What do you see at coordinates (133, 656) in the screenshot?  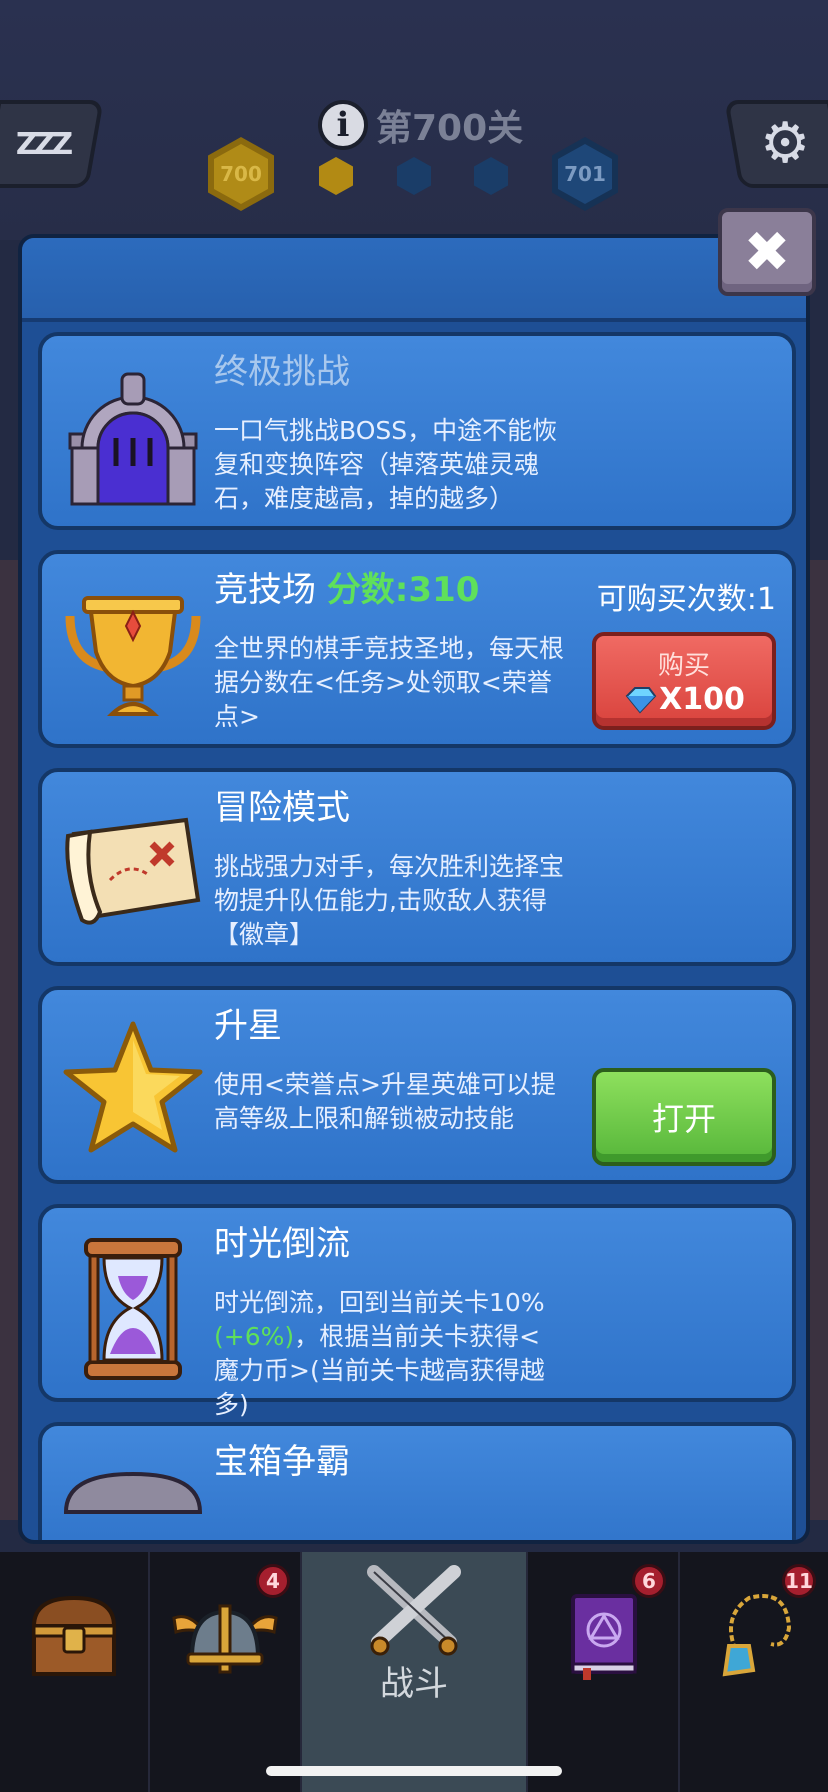 I see `trophy-icon` at bounding box center [133, 656].